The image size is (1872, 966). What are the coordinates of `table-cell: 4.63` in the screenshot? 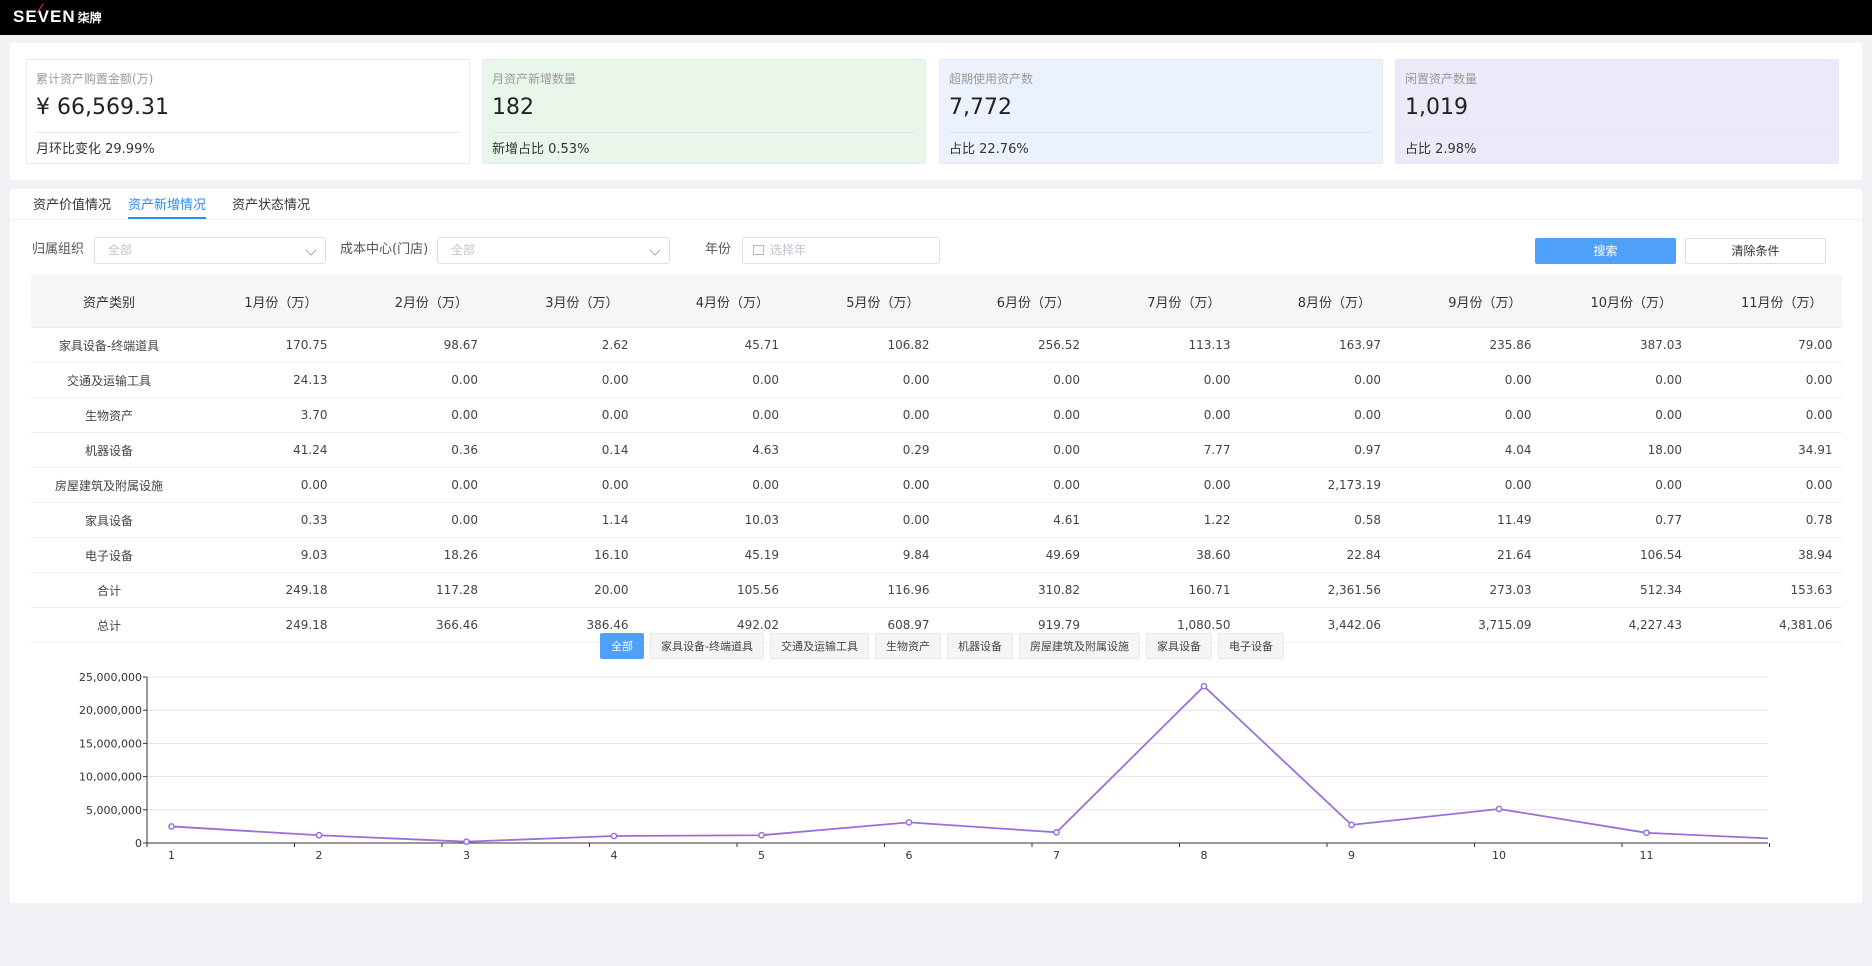 It's located at (712, 450).